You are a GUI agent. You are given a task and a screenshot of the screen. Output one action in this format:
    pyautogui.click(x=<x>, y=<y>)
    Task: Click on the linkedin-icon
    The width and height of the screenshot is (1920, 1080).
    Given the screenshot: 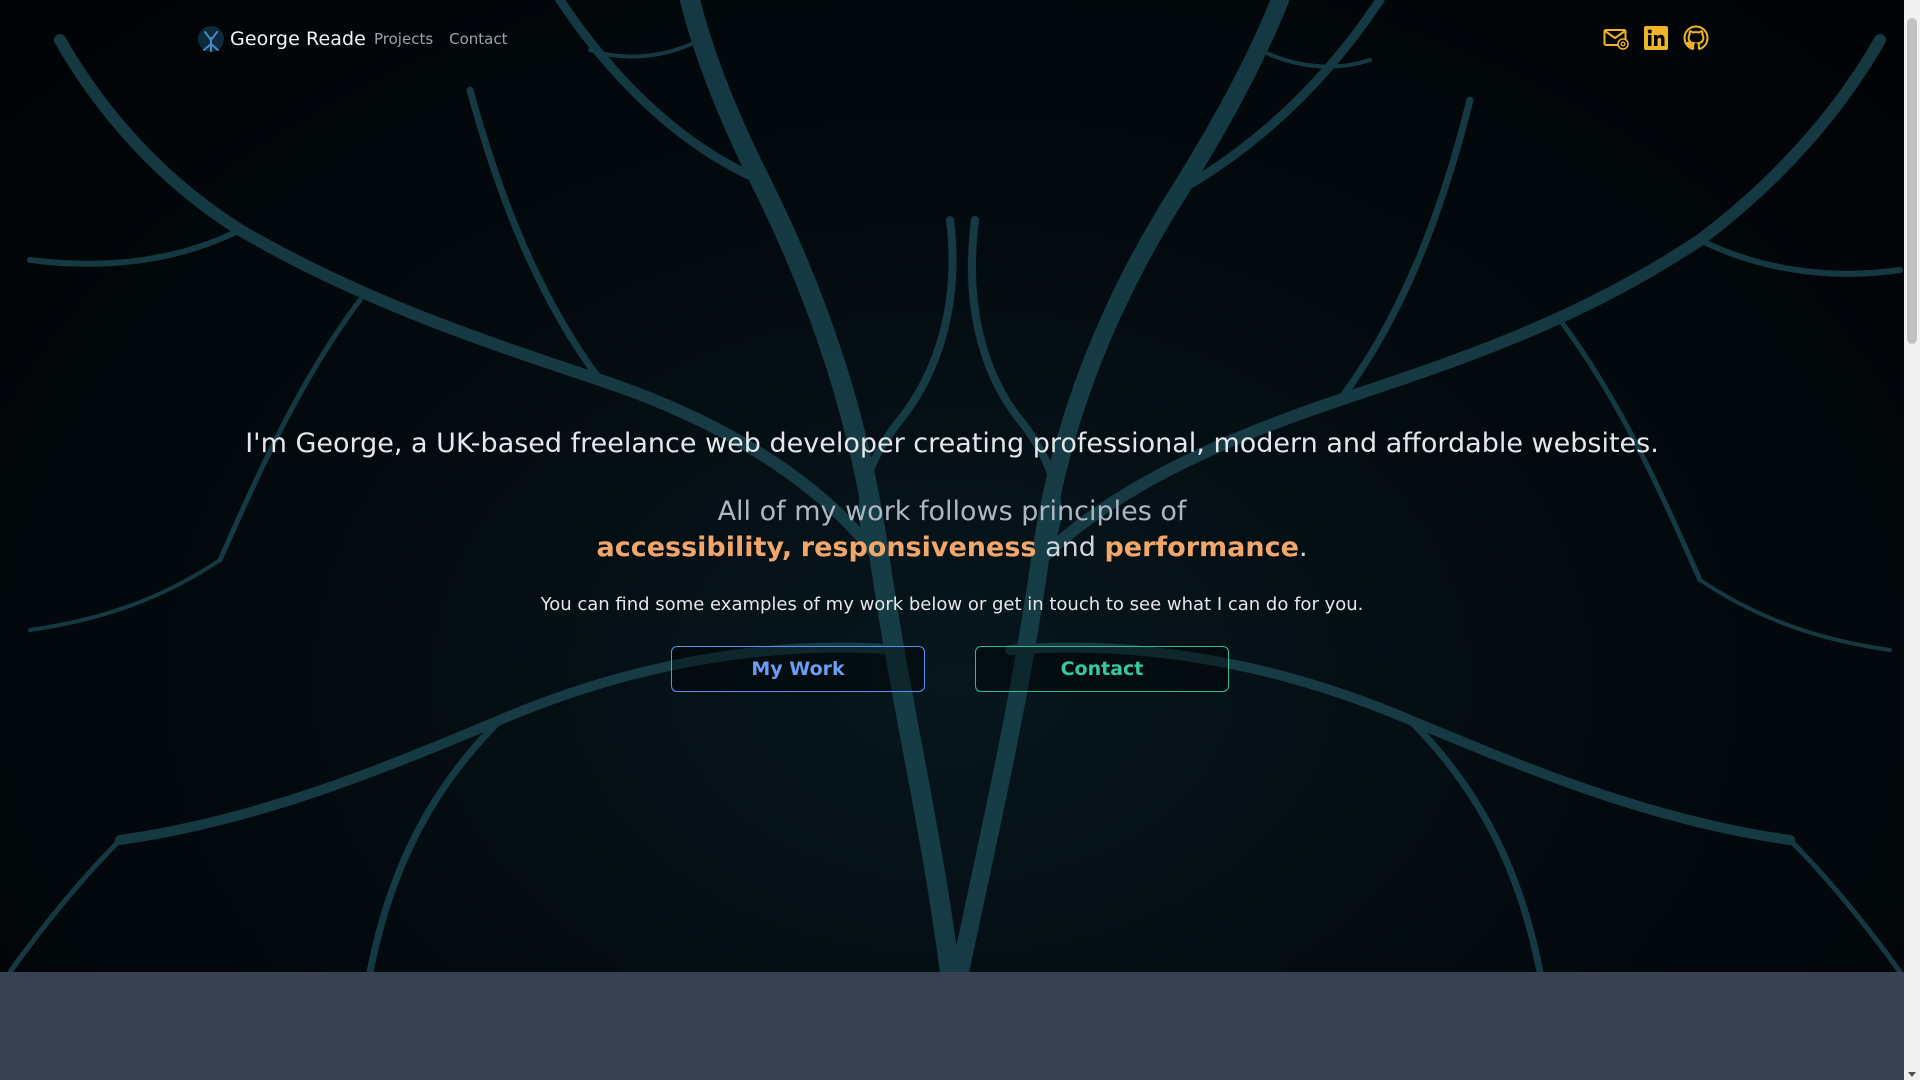 What is the action you would take?
    pyautogui.click(x=1656, y=38)
    